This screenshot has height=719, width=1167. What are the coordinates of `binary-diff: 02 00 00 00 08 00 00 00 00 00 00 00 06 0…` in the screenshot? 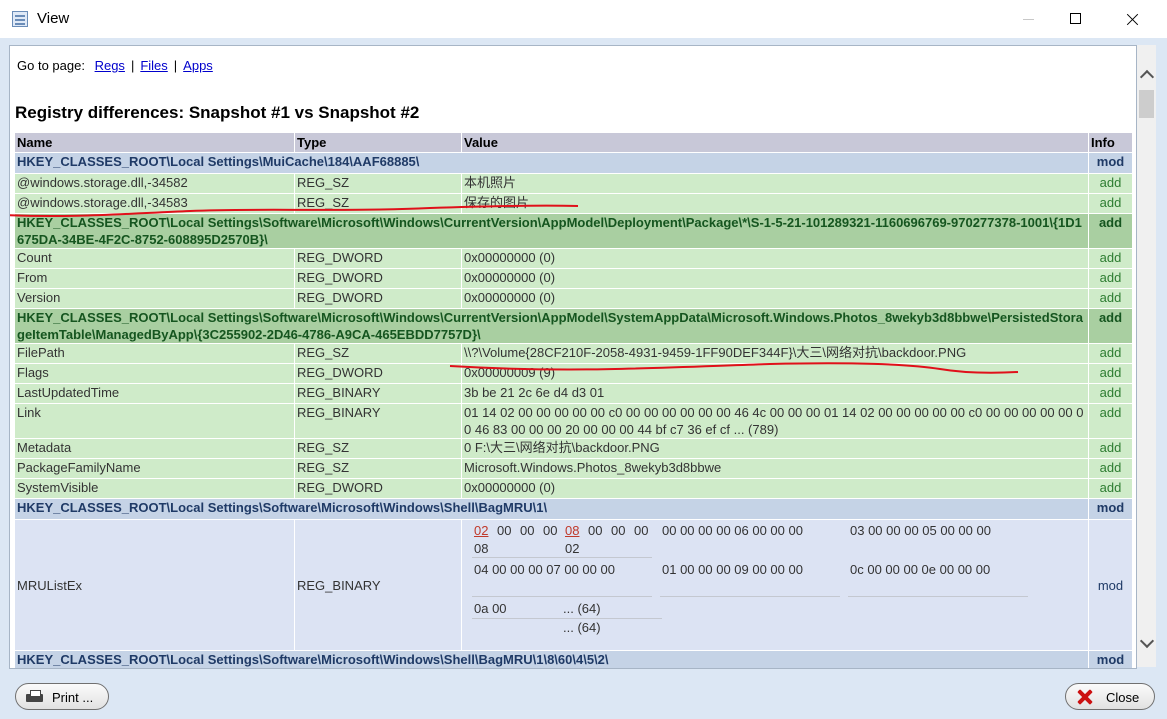 It's located at (775, 585).